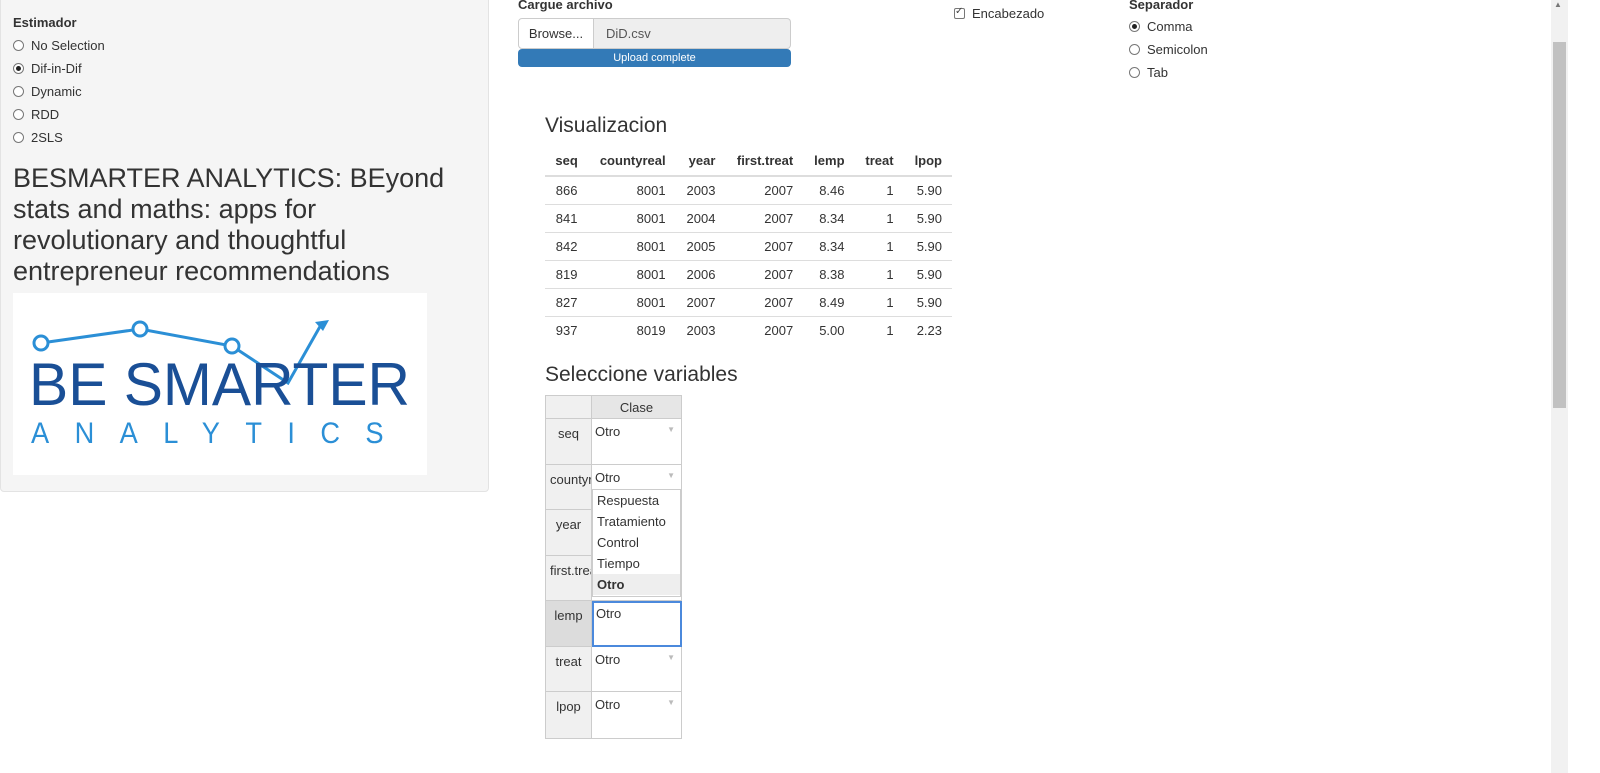 The height and width of the screenshot is (773, 1600). I want to click on column-header: first.treat, so click(764, 161).